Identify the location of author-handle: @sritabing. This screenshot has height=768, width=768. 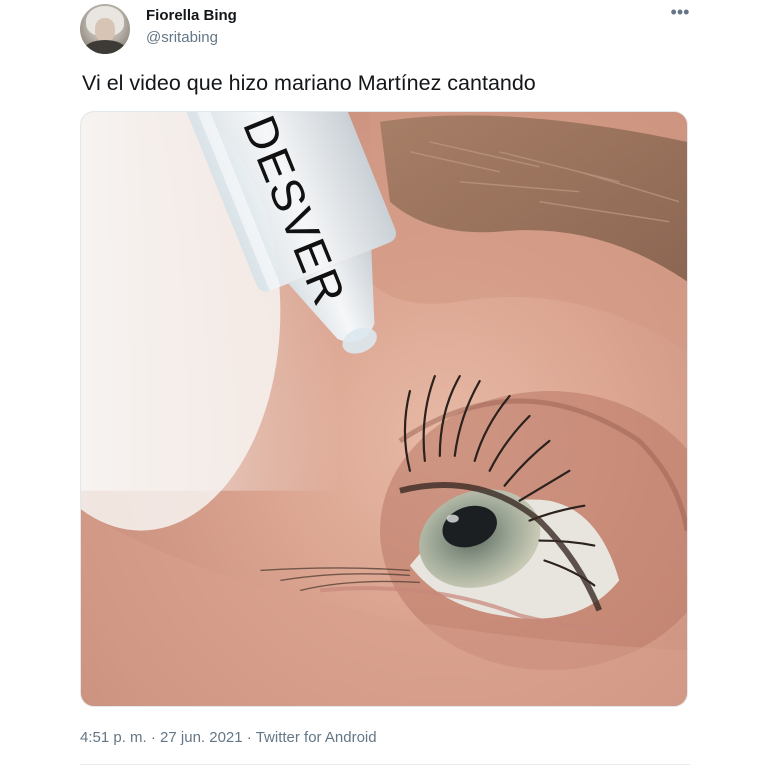
(182, 37).